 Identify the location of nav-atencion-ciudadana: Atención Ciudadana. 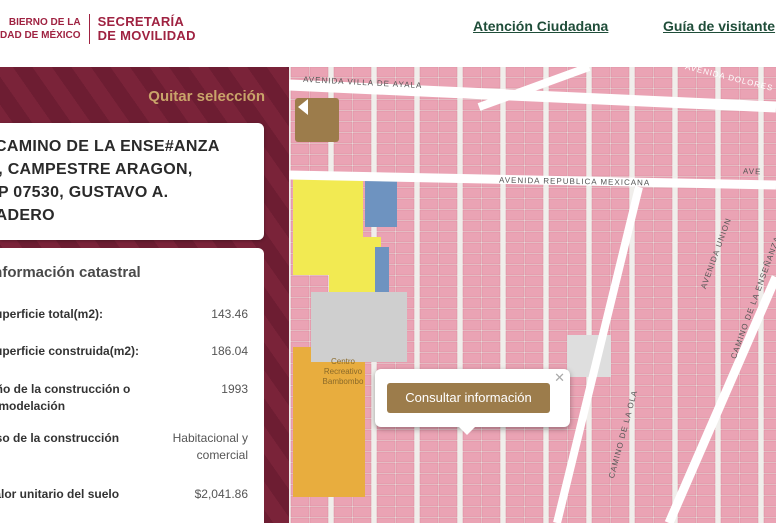
(540, 26).